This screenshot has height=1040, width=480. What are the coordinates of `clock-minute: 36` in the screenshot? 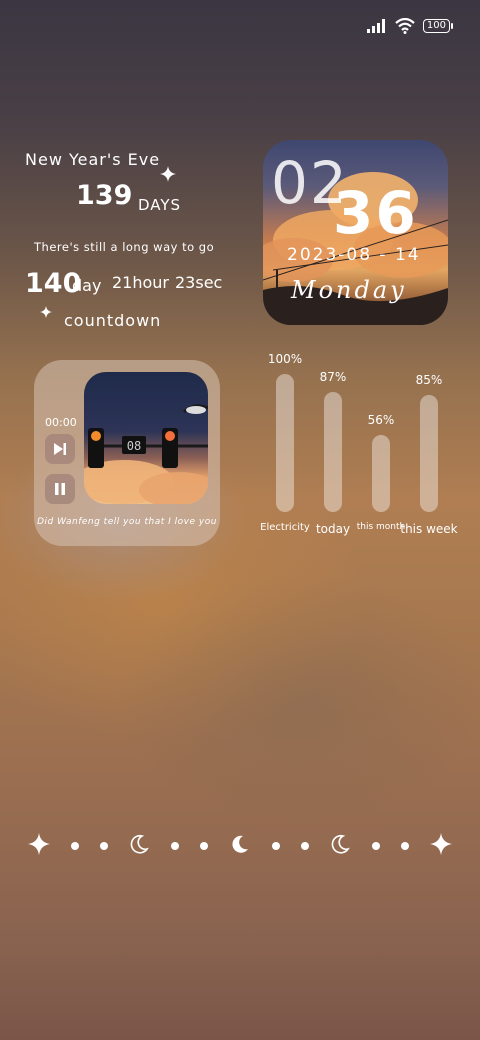 It's located at (375, 213).